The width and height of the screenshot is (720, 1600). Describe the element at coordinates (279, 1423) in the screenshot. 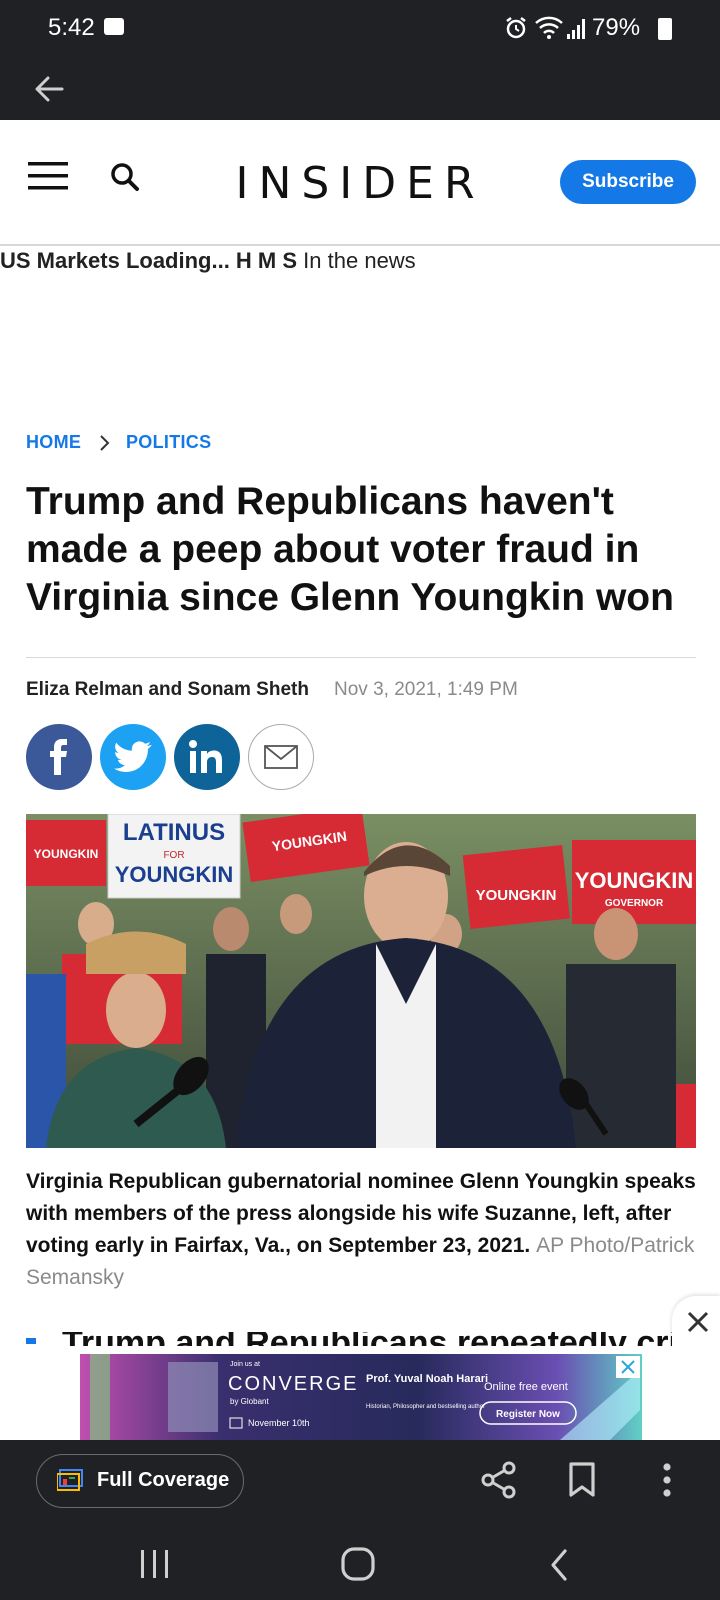

I see `ad-date: November 10th` at that location.